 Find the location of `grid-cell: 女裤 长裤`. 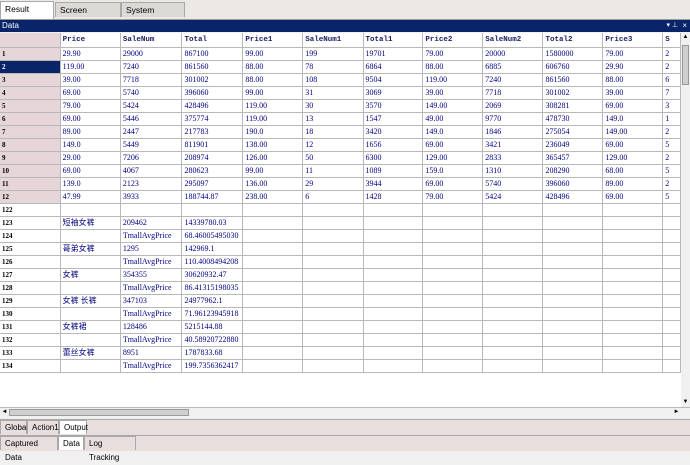

grid-cell: 女裤 长裤 is located at coordinates (90, 301).